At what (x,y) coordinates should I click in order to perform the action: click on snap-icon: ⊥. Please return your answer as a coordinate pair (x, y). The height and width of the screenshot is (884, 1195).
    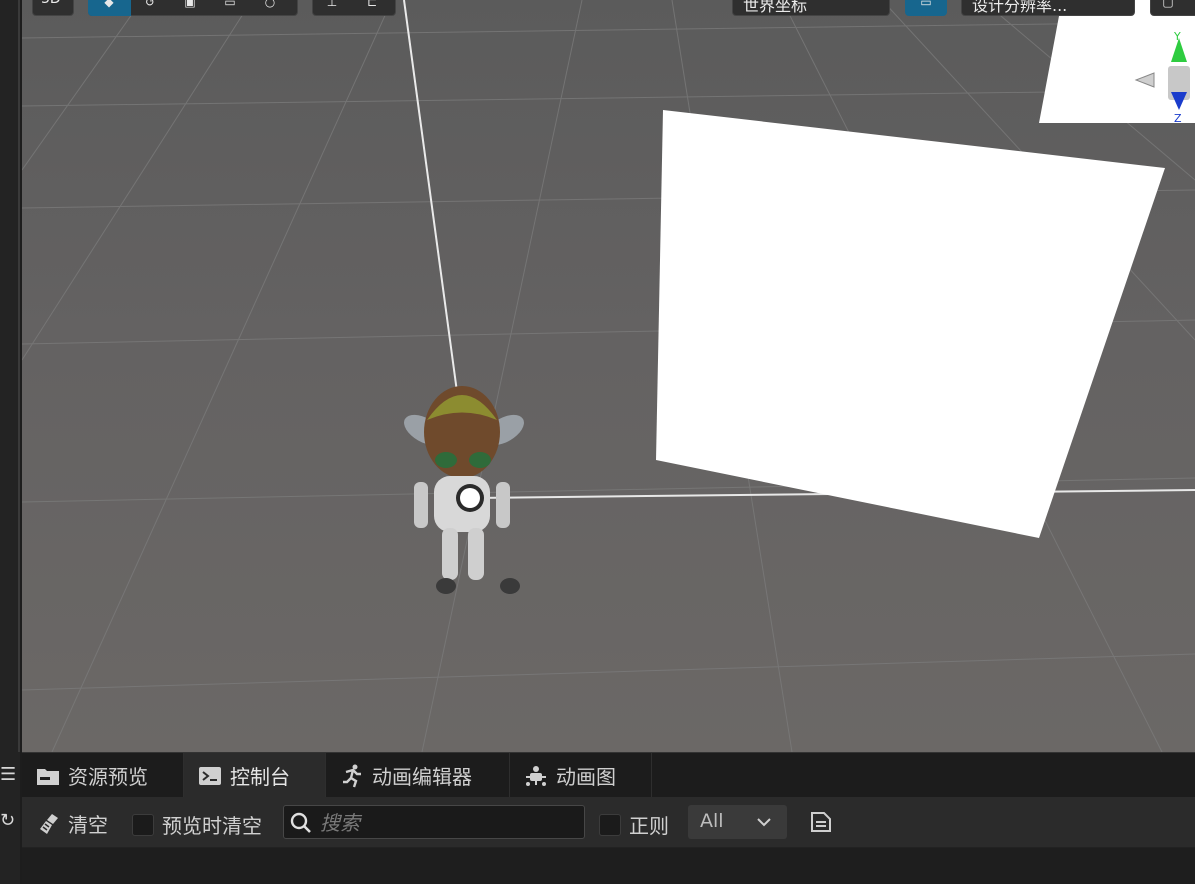
    Looking at the image, I should click on (332, 4).